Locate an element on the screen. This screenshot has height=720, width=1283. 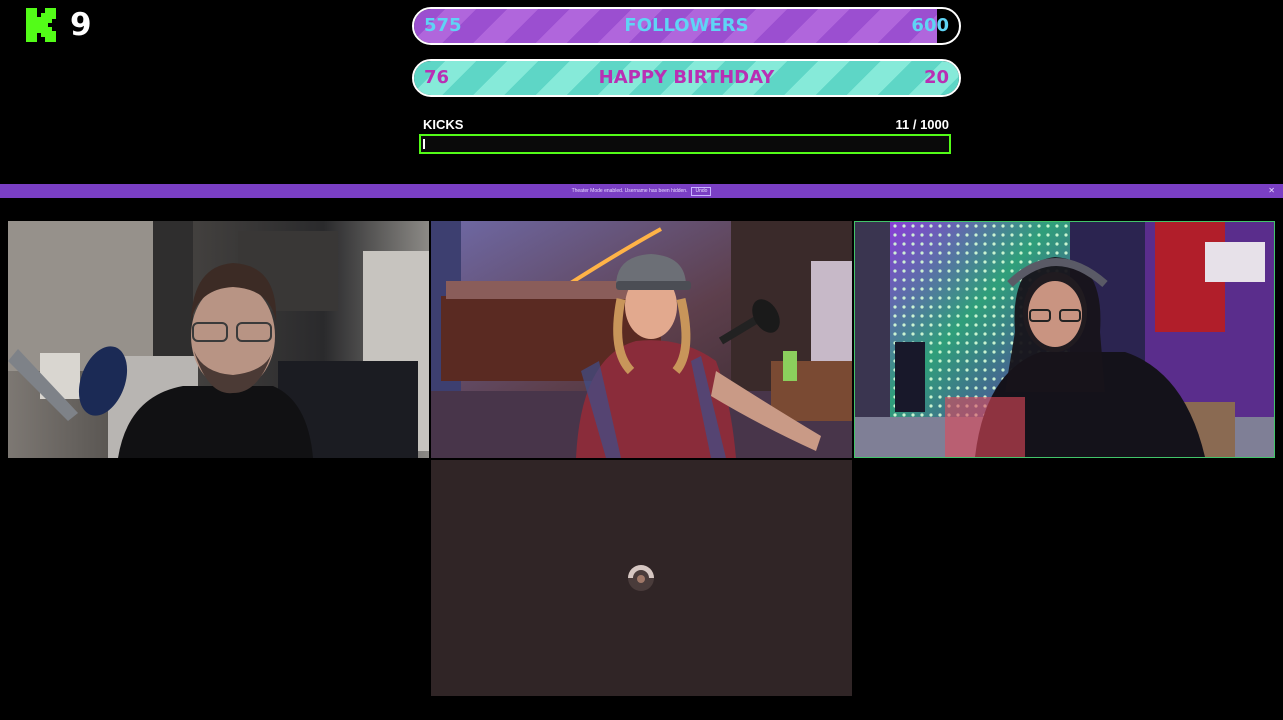
goal-title: FOLLOWERS is located at coordinates (686, 25).